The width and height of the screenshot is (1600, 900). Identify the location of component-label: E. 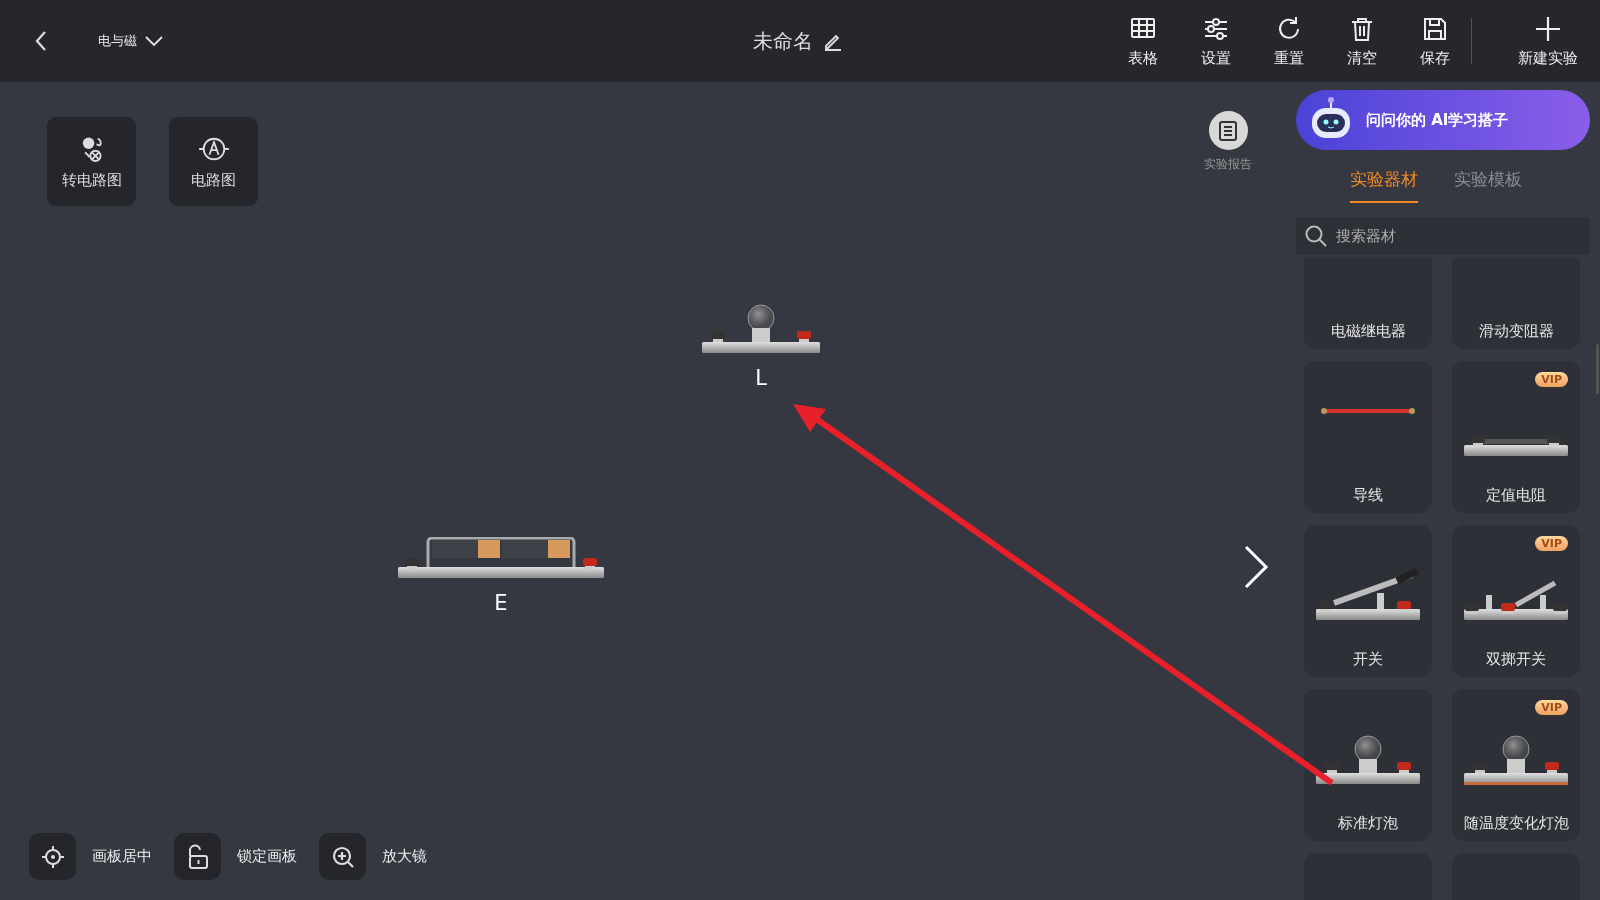
(501, 603).